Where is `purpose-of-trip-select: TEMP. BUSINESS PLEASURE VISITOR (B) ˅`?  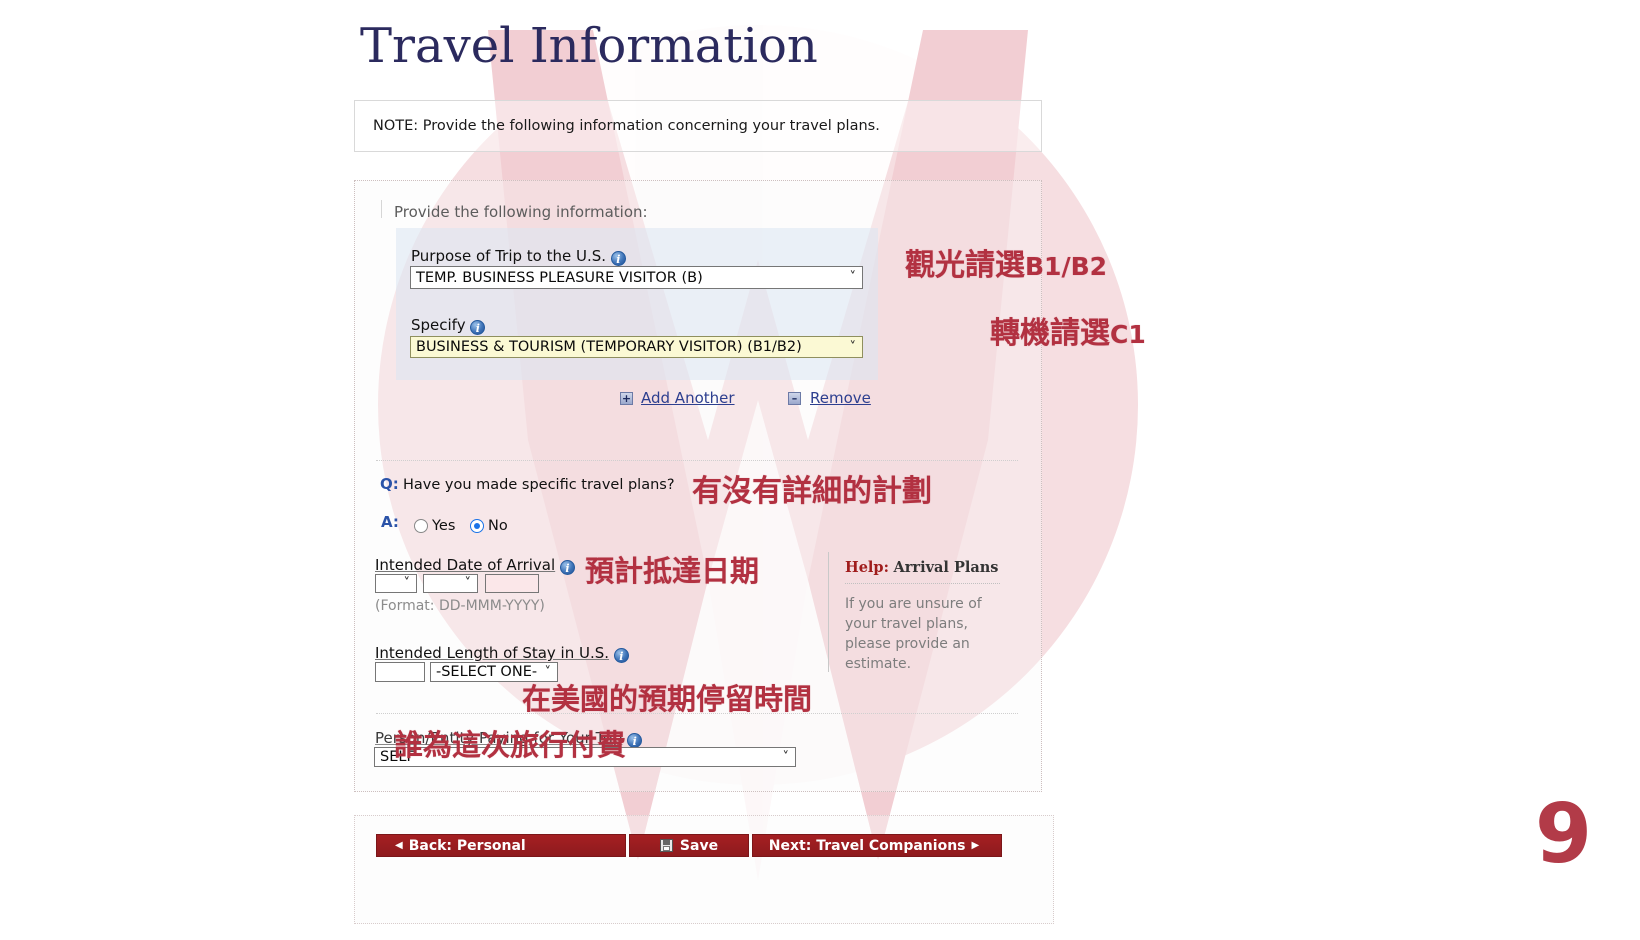
purpose-of-trip-select: TEMP. BUSINESS PLEASURE VISITOR (B) ˅ is located at coordinates (636, 277).